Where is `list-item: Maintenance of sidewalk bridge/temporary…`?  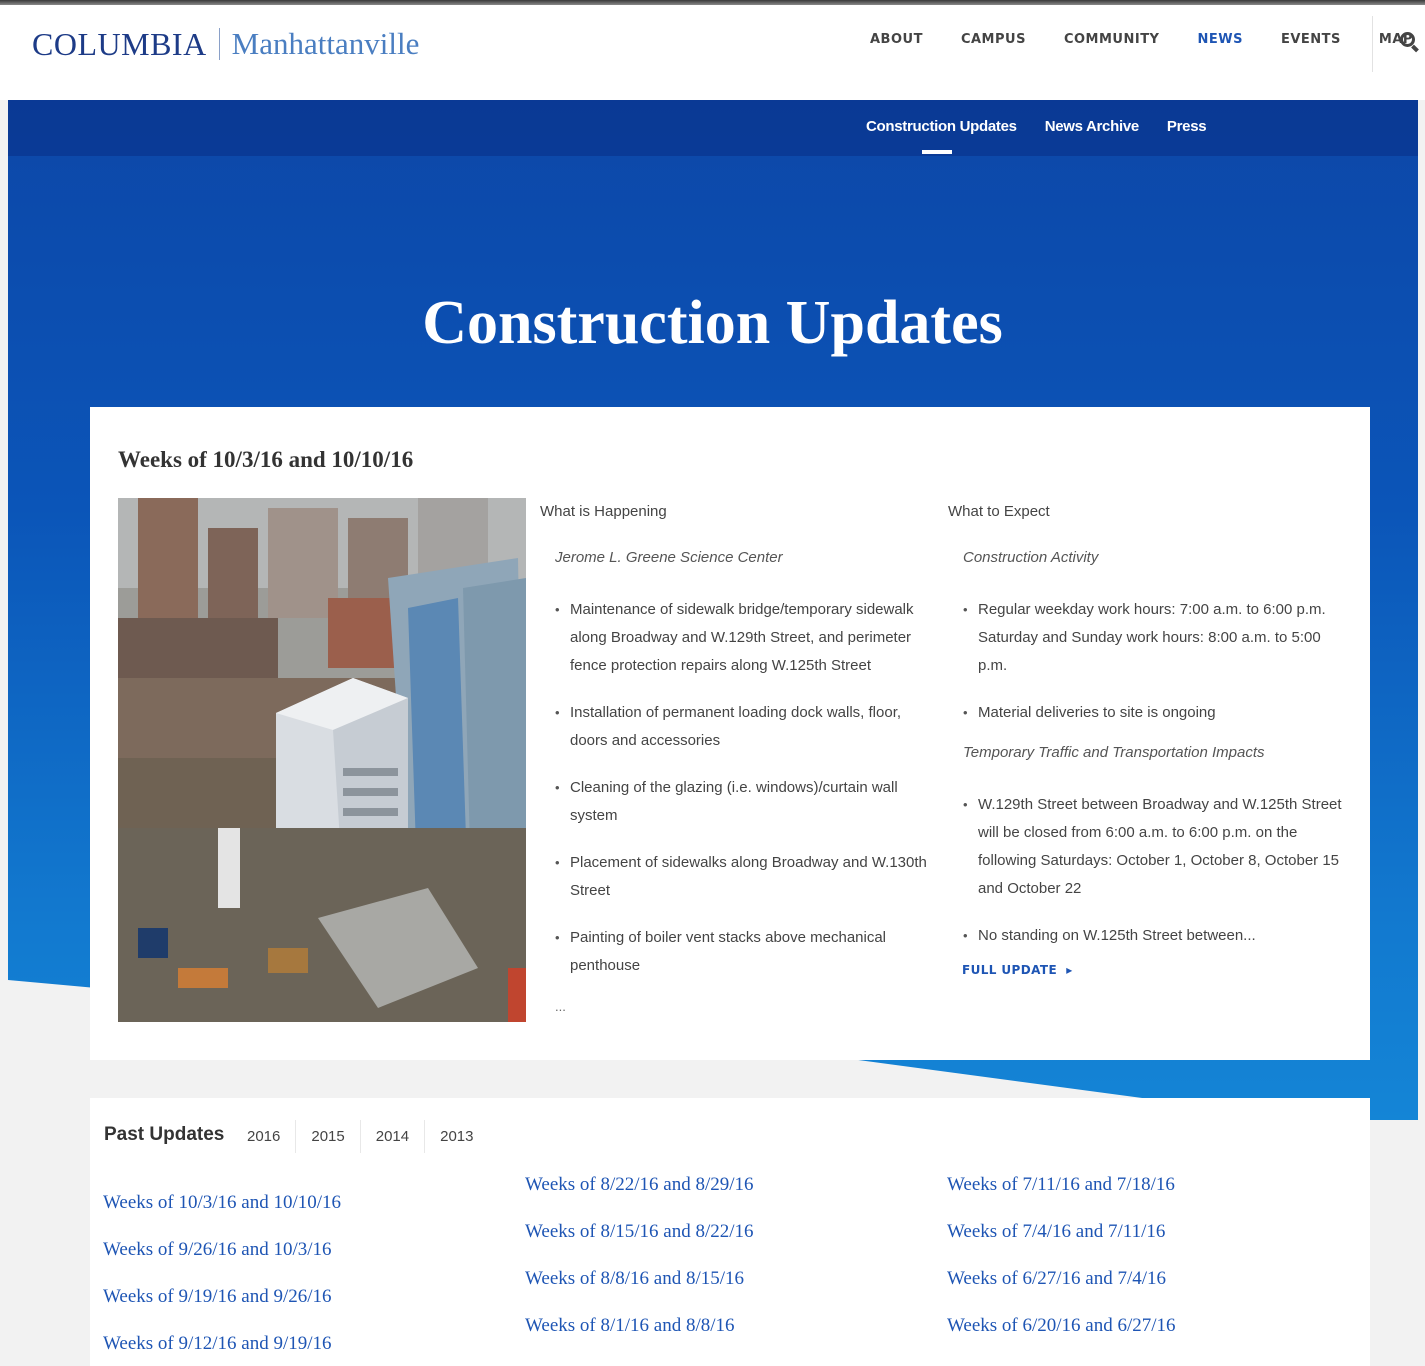 list-item: Maintenance of sidewalk bridge/temporary… is located at coordinates (747, 638).